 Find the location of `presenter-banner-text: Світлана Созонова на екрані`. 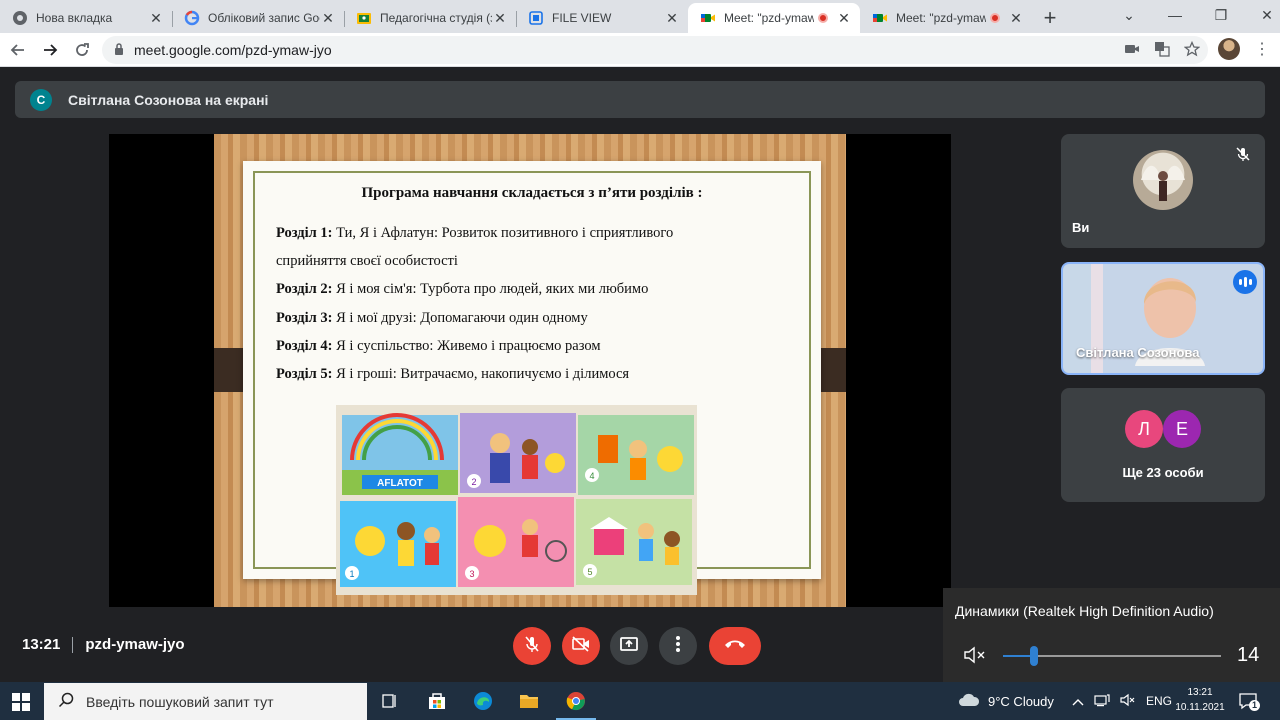

presenter-banner-text: Світлана Созонова на екрані is located at coordinates (168, 99).